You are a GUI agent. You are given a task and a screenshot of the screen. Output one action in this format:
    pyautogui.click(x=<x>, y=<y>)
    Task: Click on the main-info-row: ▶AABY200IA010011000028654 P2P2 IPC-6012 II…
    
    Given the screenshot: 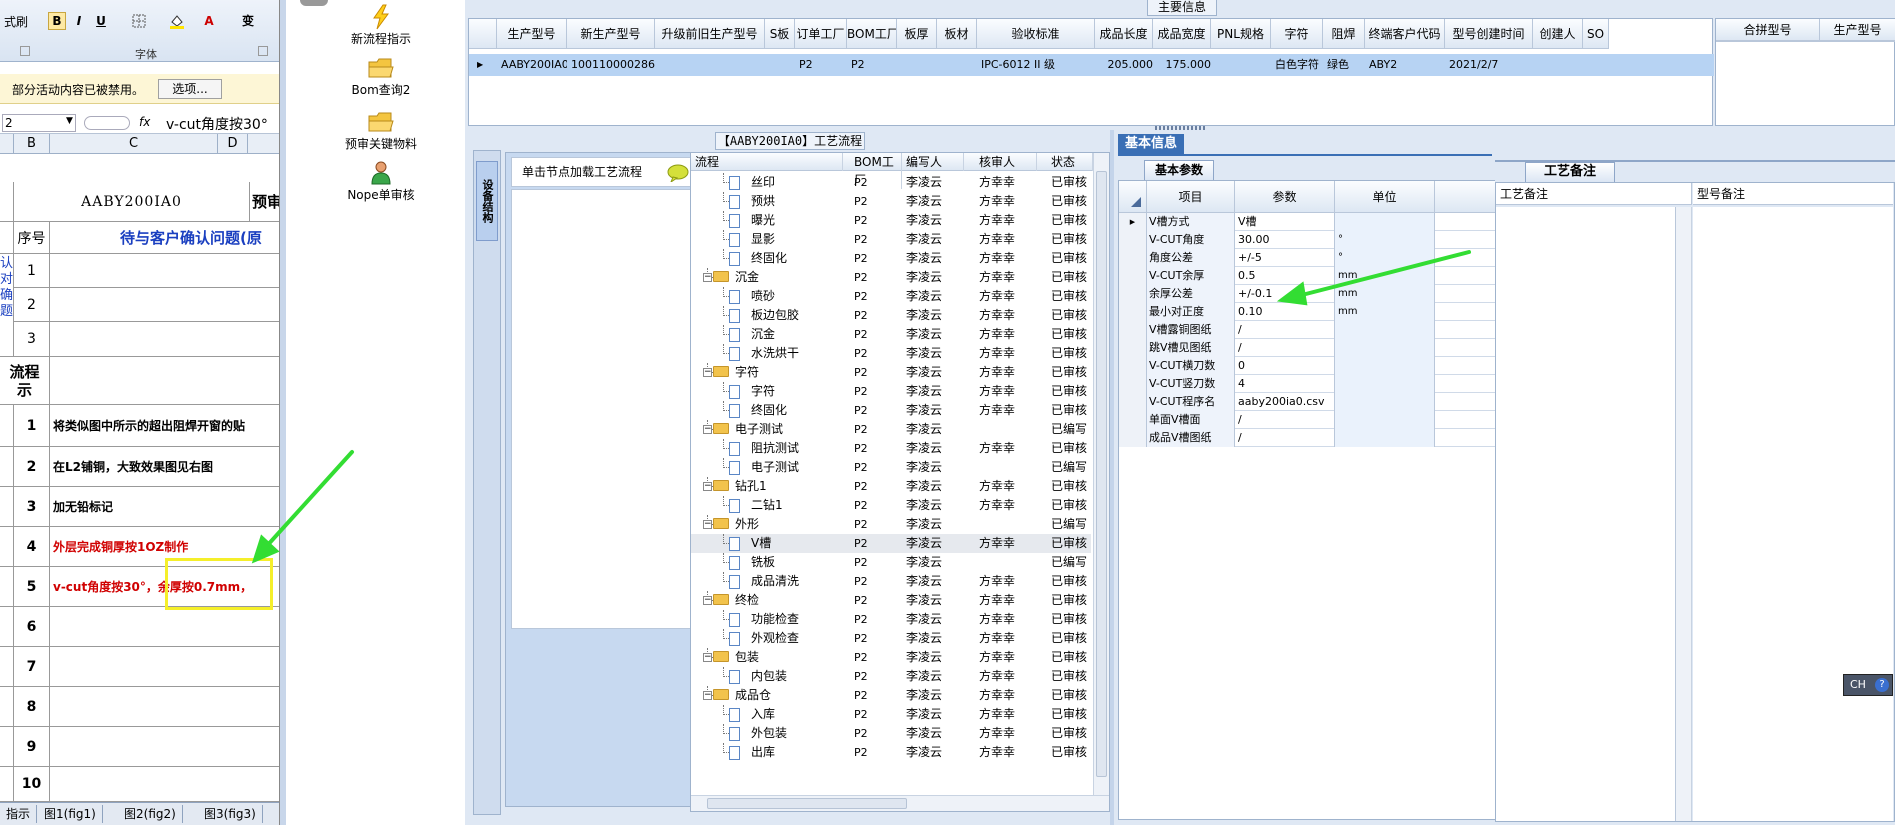 What is the action you would take?
    pyautogui.click(x=1091, y=65)
    